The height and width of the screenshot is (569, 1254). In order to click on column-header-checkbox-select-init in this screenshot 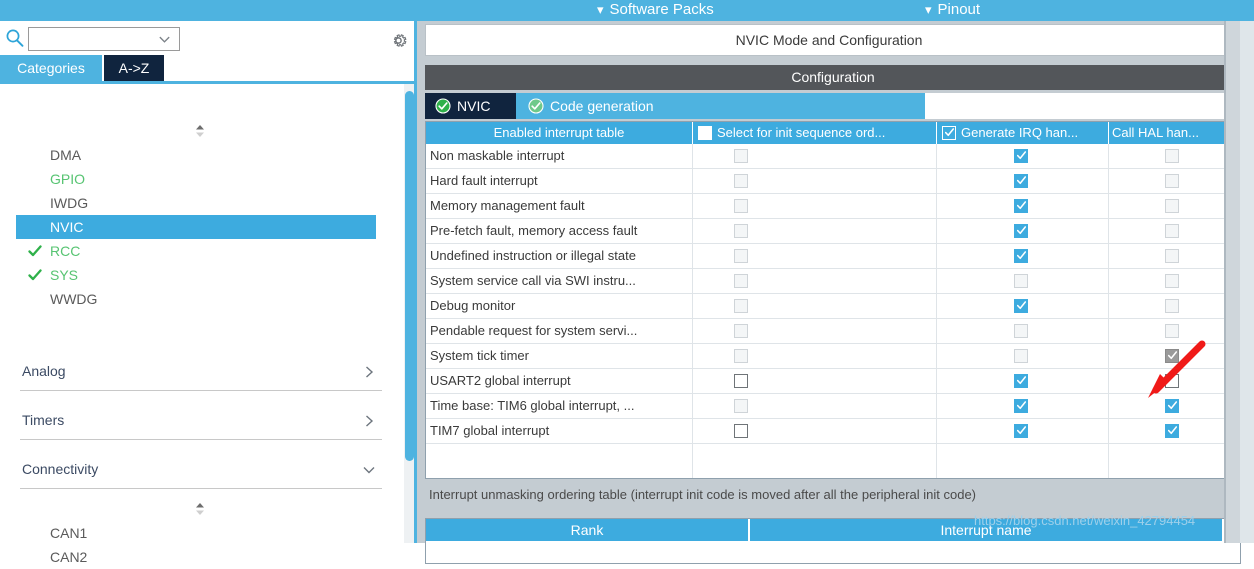, I will do `click(705, 133)`.